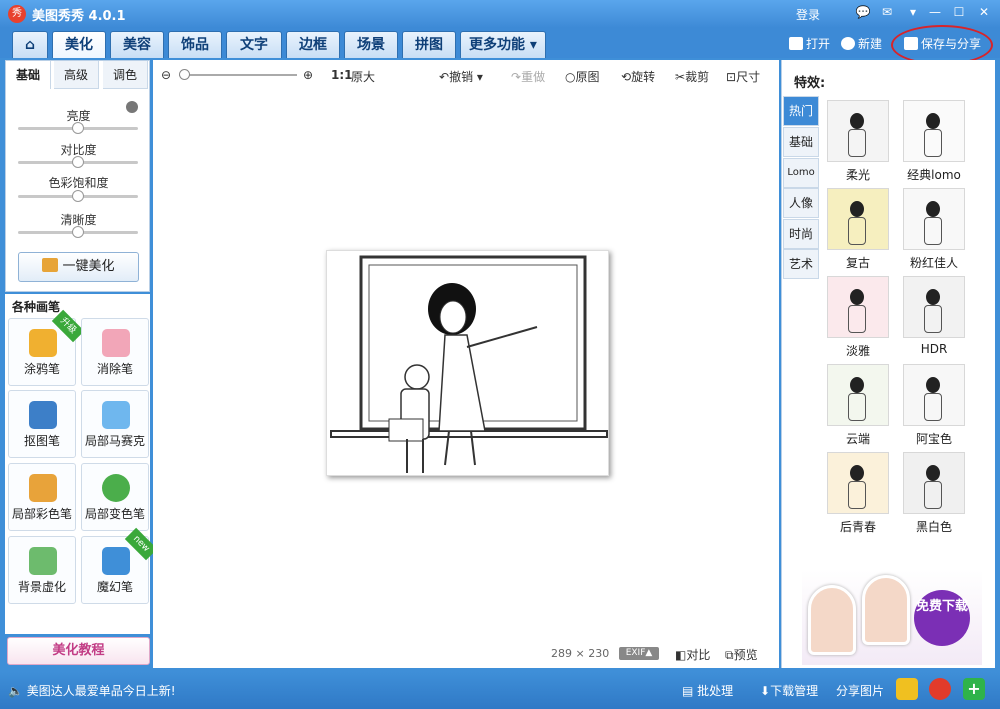 The image size is (1000, 709). I want to click on tab-home: ⌂, so click(30, 44).